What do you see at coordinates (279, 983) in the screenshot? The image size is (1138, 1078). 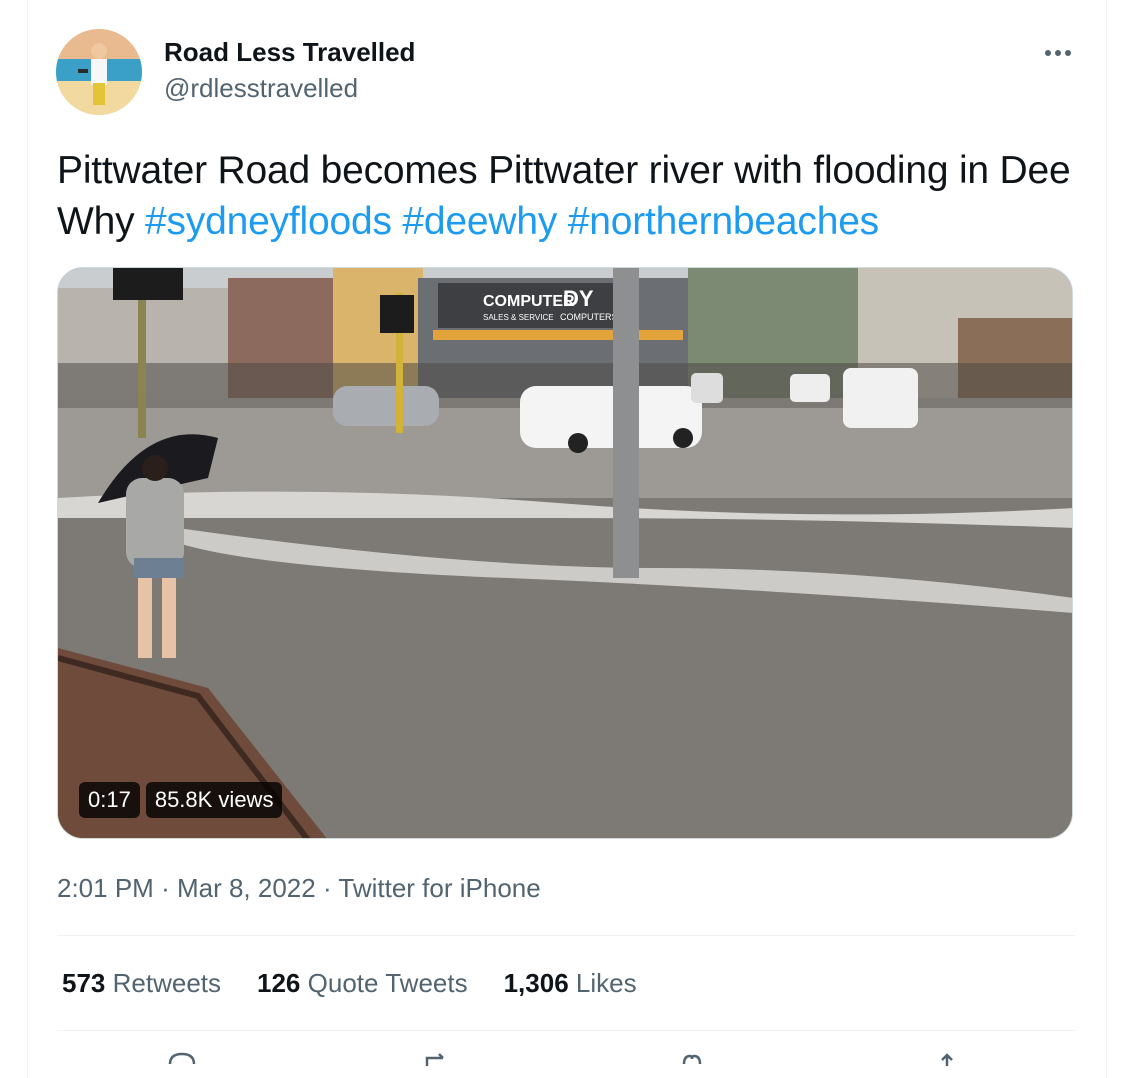 I see `quote-tweets-count: 126` at bounding box center [279, 983].